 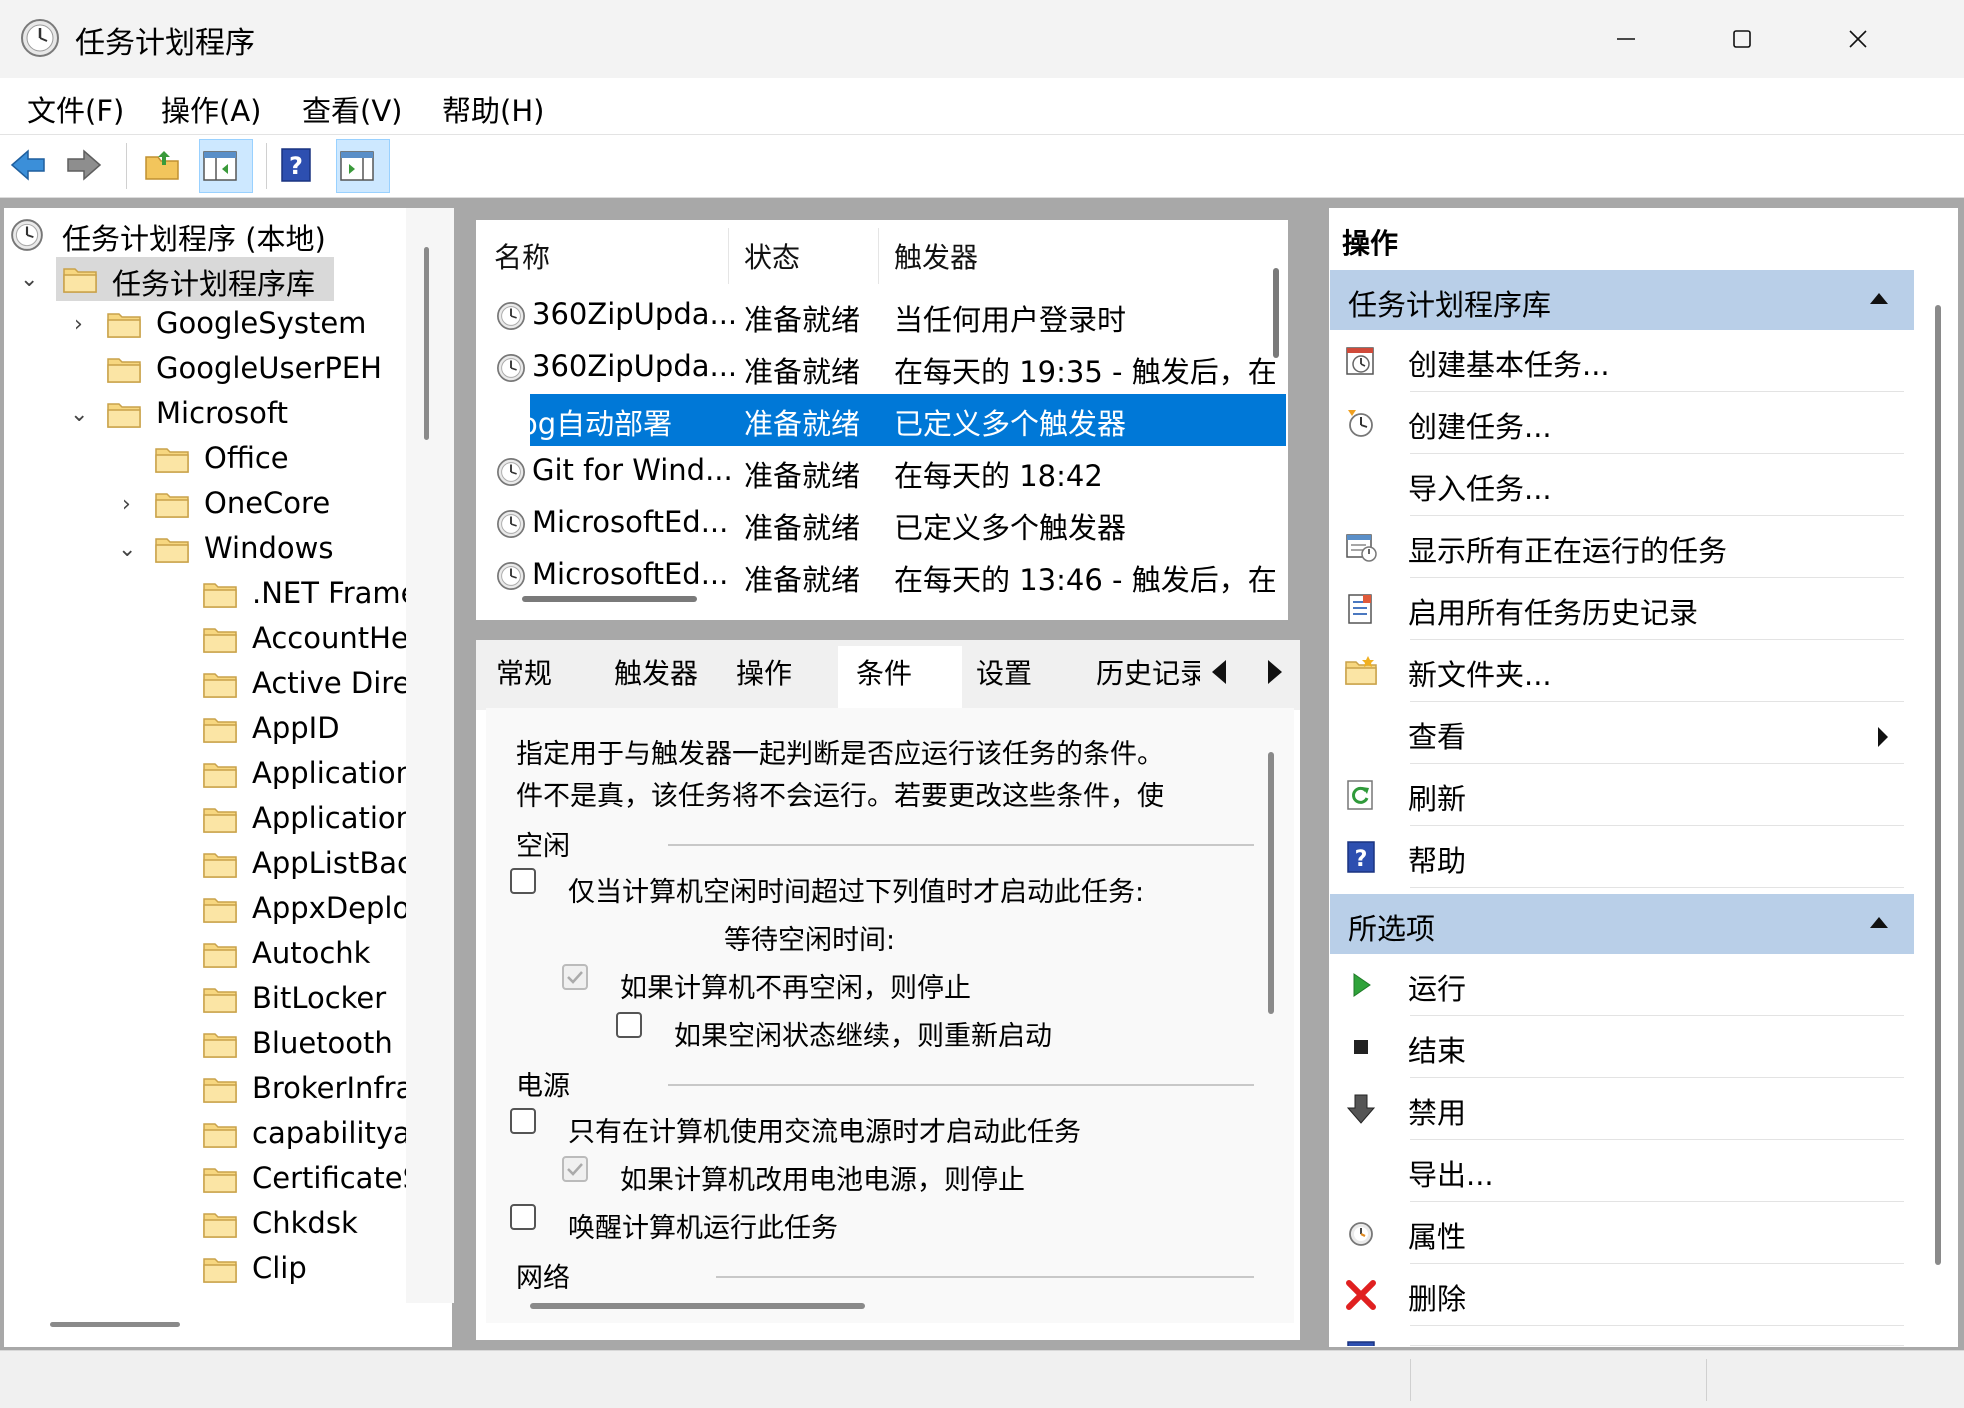 What do you see at coordinates (203, 1269) in the screenshot?
I see `tree-item: Clip` at bounding box center [203, 1269].